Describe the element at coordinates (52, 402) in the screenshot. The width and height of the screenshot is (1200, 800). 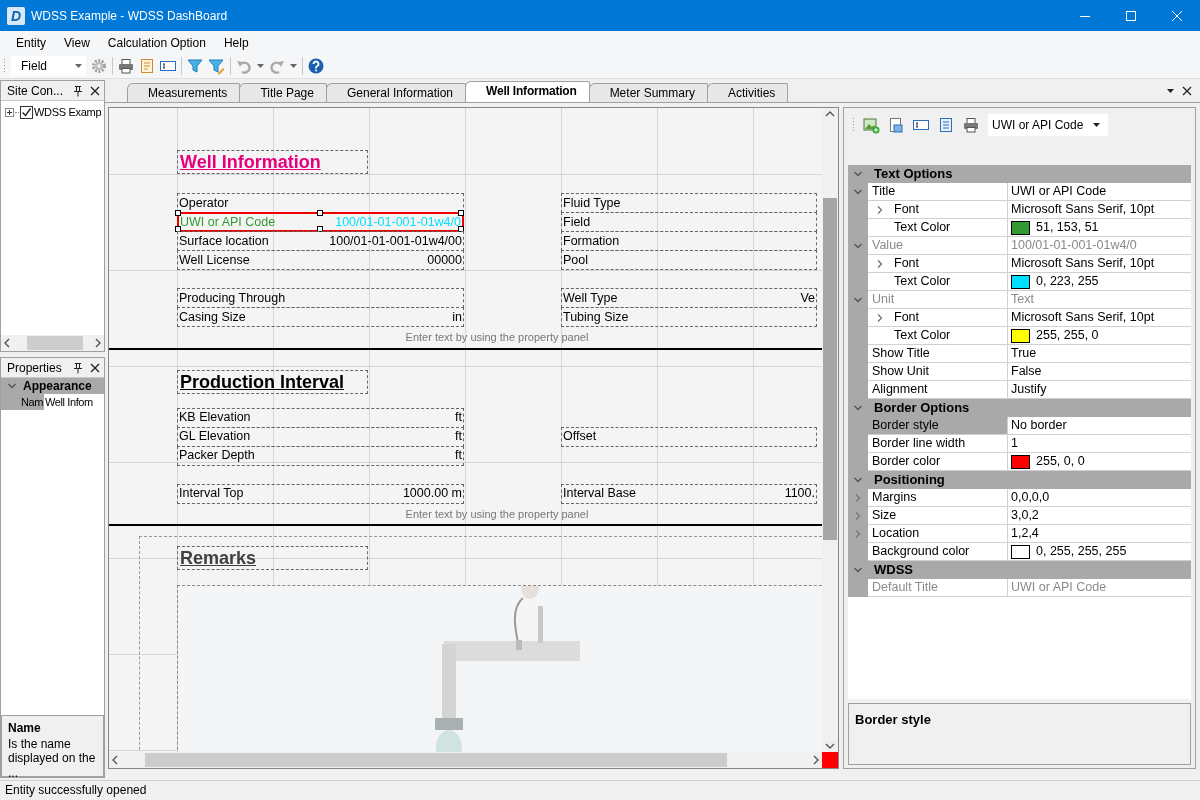
I see `property-row: Nam Well Infom` at that location.